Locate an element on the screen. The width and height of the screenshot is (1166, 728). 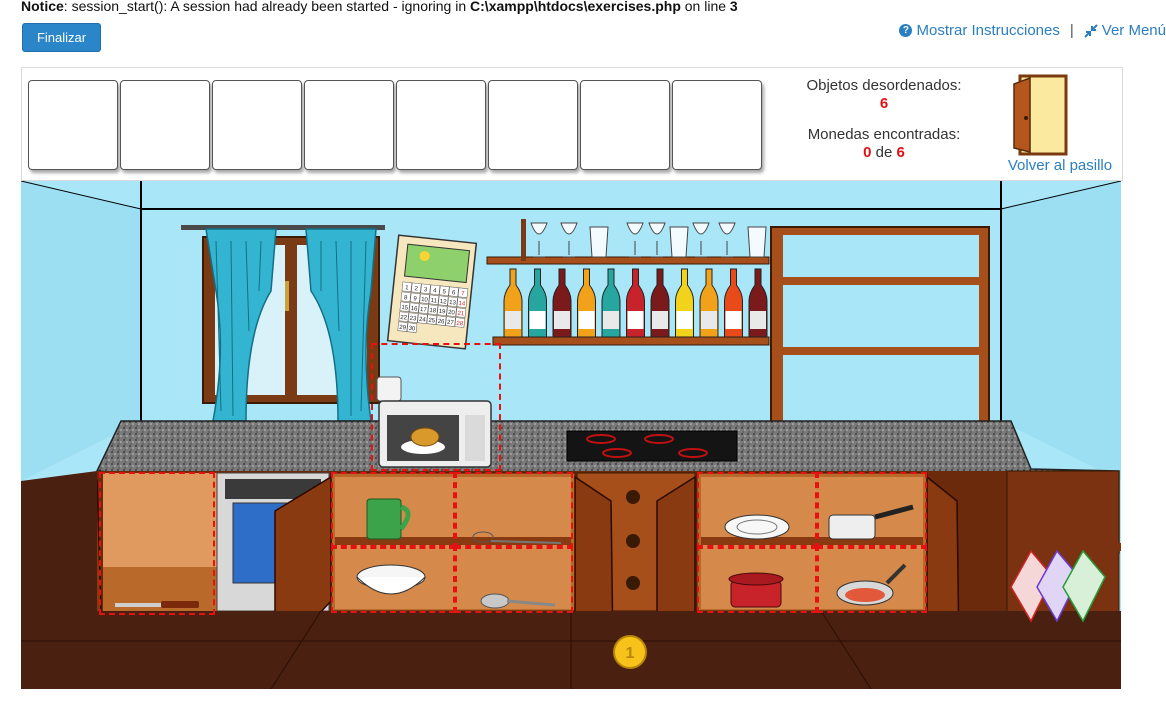
middle-cabinet-upper-left-hotspot is located at coordinates (393, 510).